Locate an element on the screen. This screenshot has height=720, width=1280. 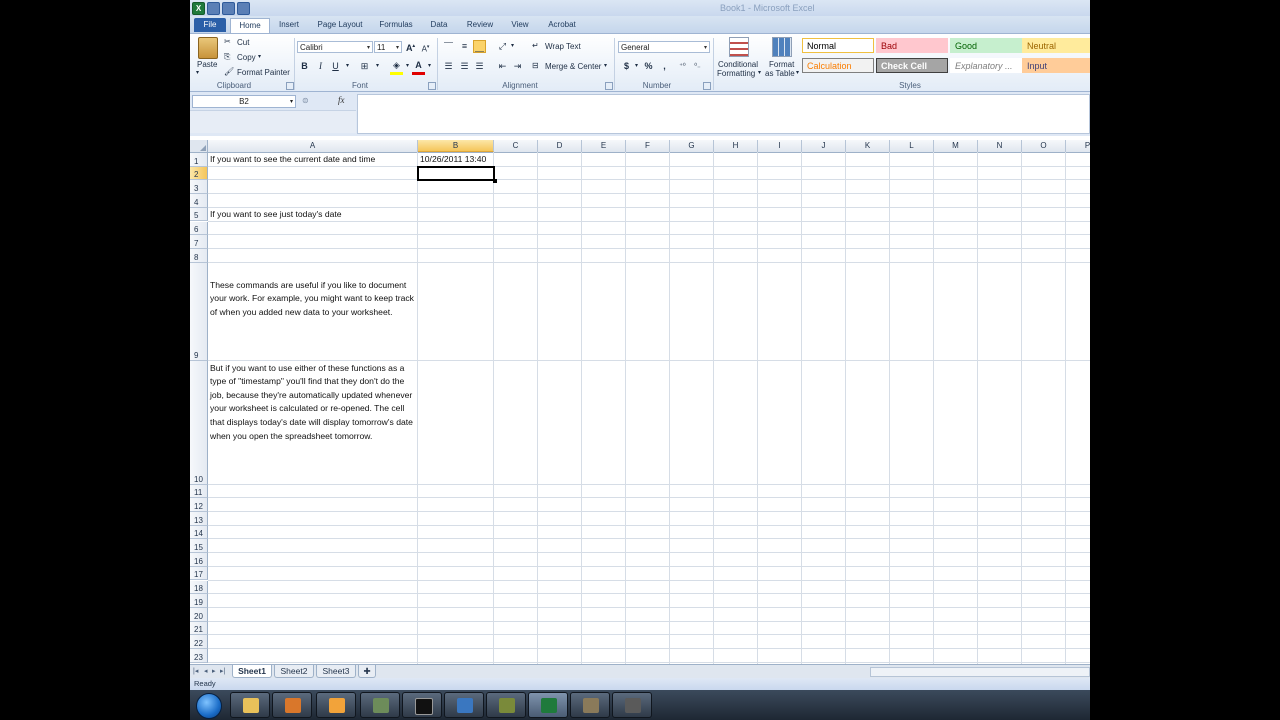
conditional-formatting-label: Conditional is located at coordinates (738, 64).